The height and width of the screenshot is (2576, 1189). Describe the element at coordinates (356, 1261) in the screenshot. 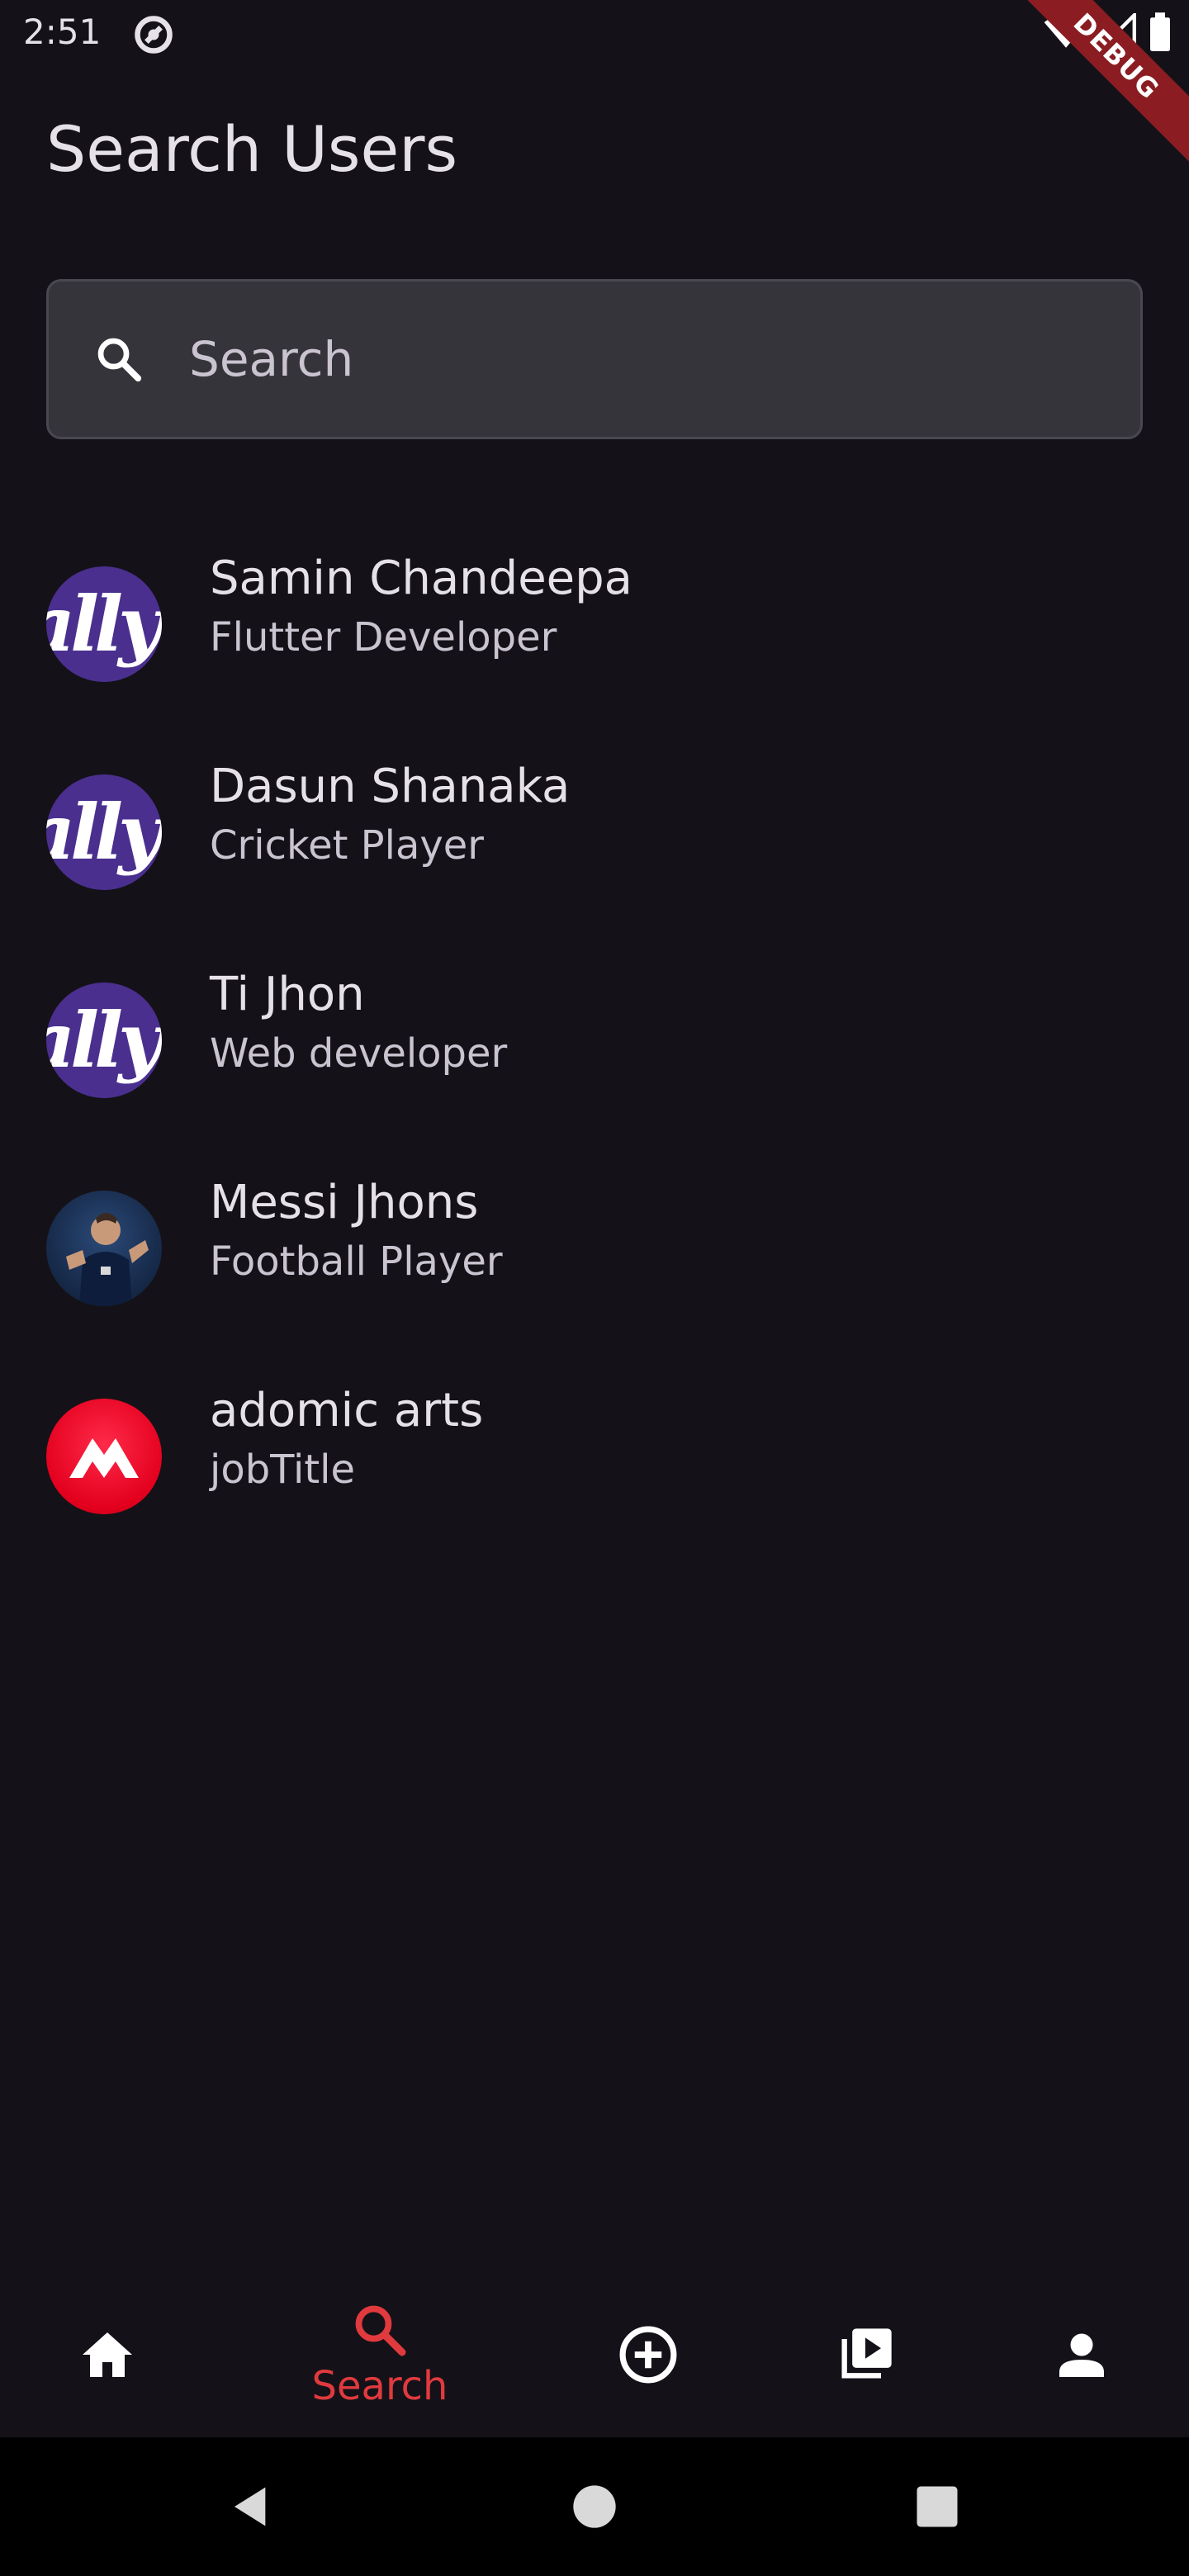

I see `user-job-title: Football Player` at that location.